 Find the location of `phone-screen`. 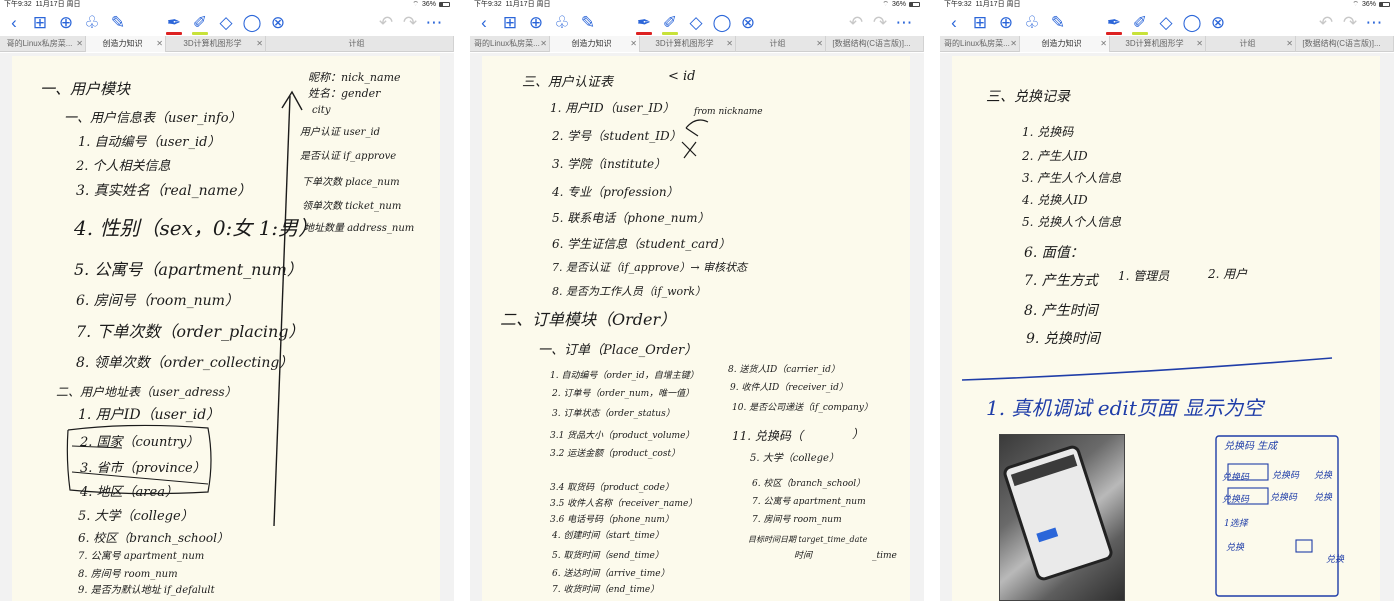

phone-screen is located at coordinates (1058, 513).